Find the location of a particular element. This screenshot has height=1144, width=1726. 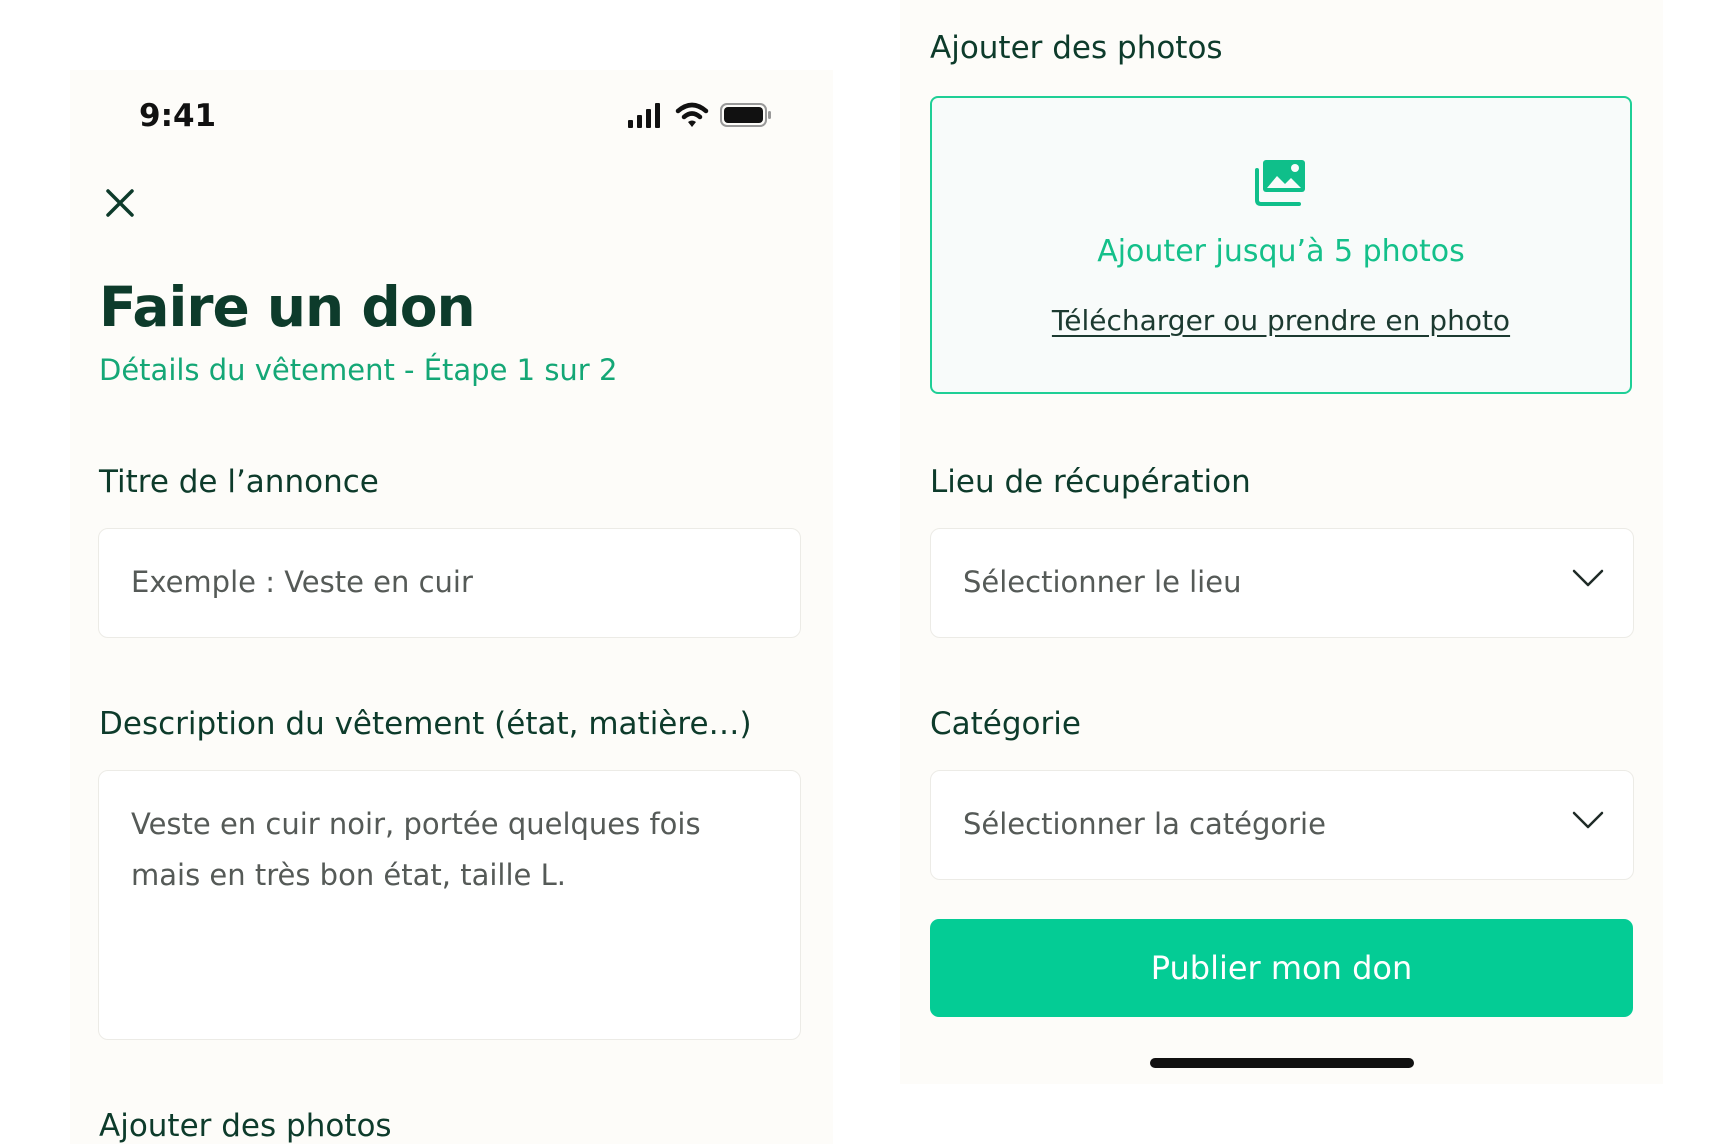

location-select: Sélectionner le lieu is located at coordinates (1282, 583).